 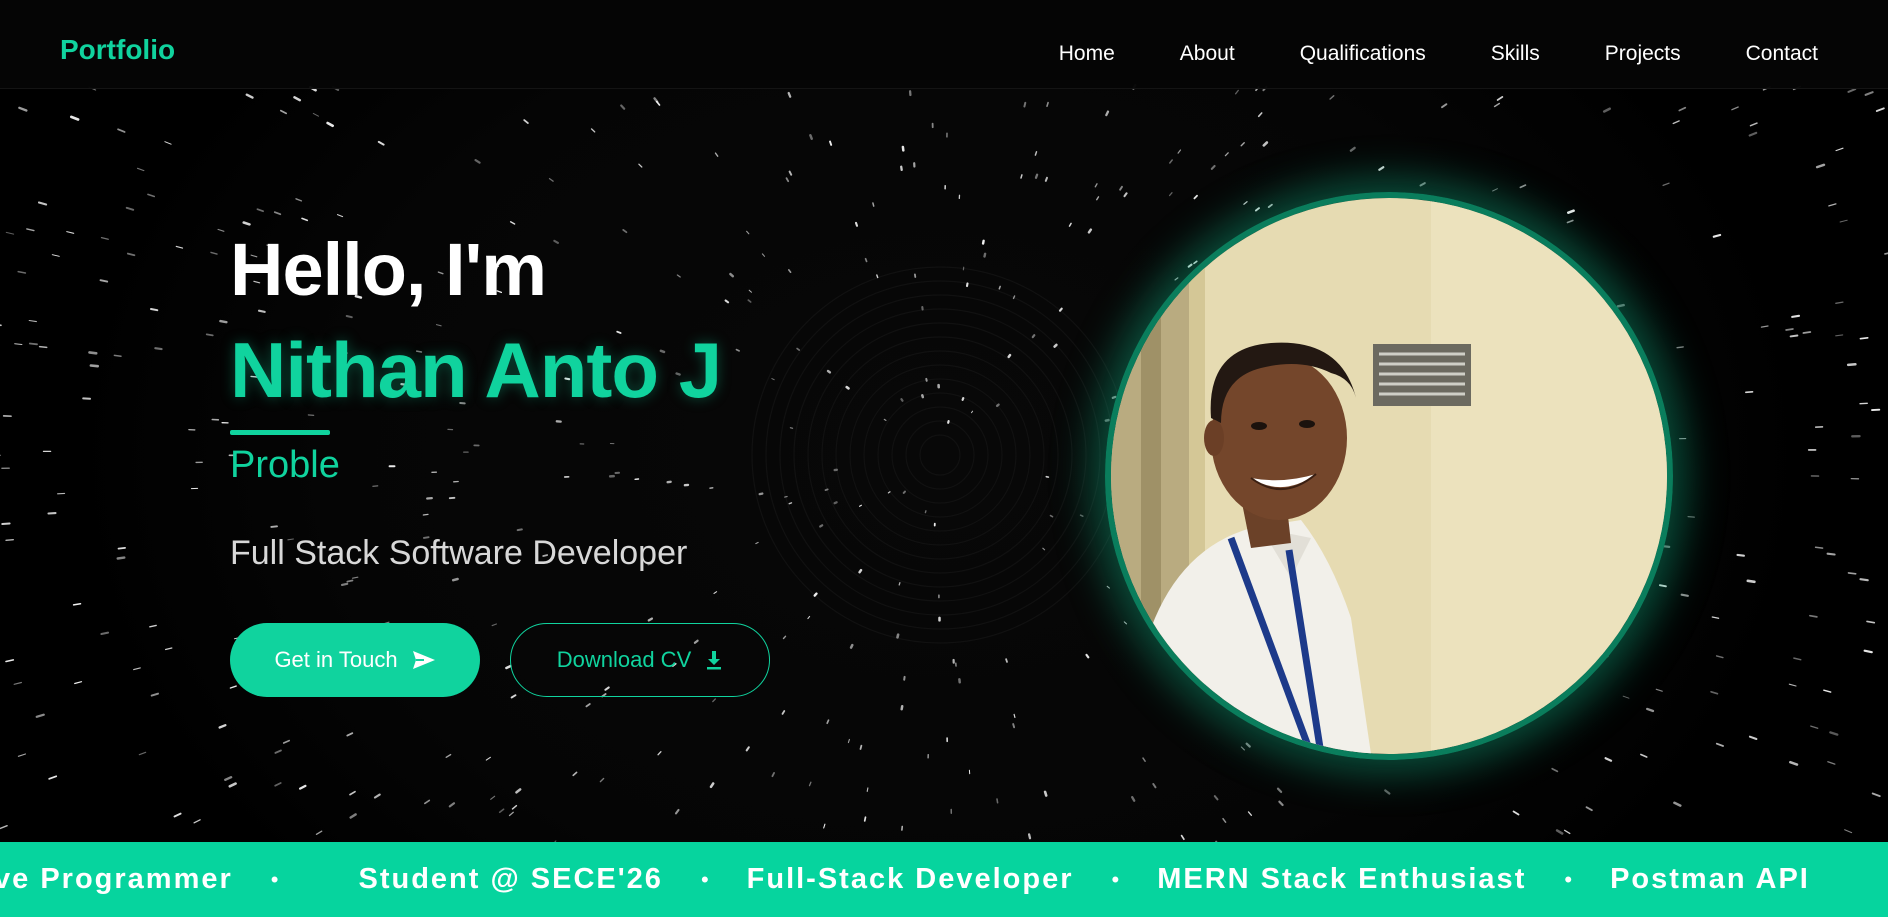 What do you see at coordinates (640, 660) in the screenshot?
I see `download-cv-button: Download CV` at bounding box center [640, 660].